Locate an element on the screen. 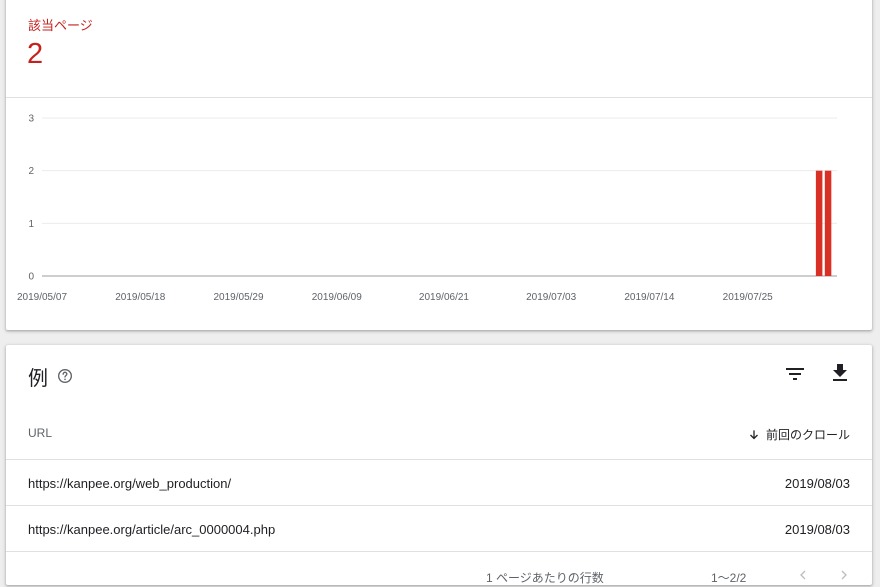 The image size is (880, 587). table-divider is located at coordinates (439, 551).